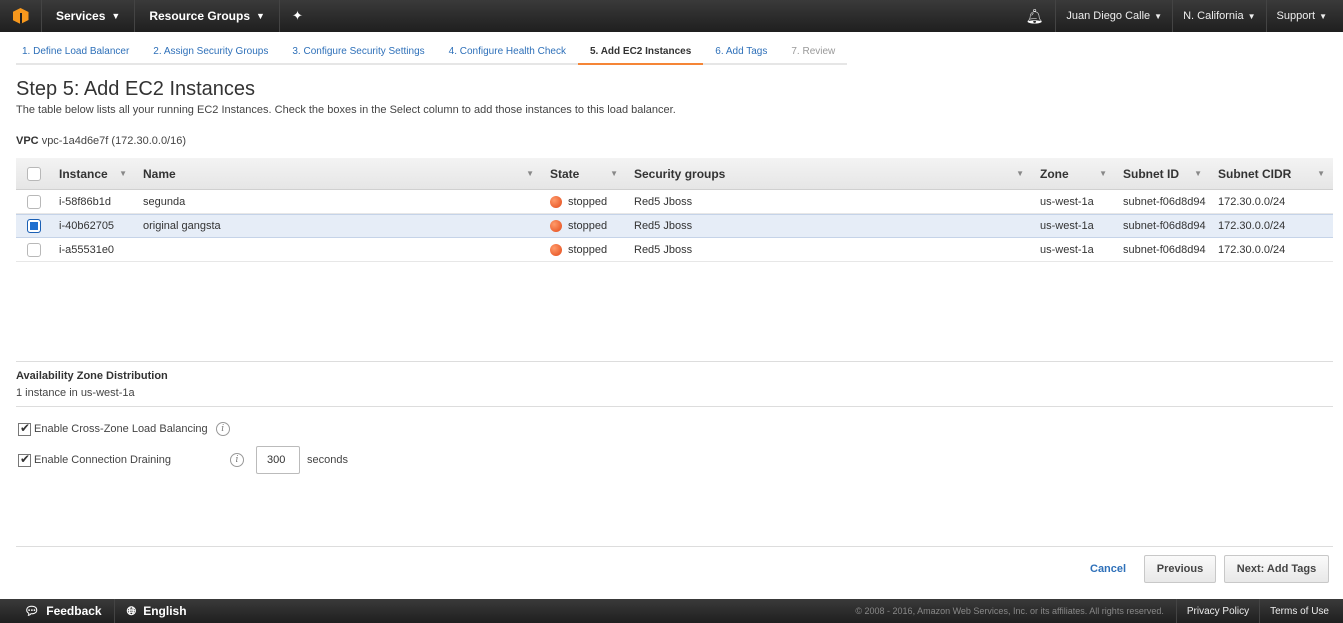 Image resolution: width=1343 pixels, height=623 pixels. Describe the element at coordinates (1108, 16) in the screenshot. I see `user-name: Juan Diego Calle` at that location.